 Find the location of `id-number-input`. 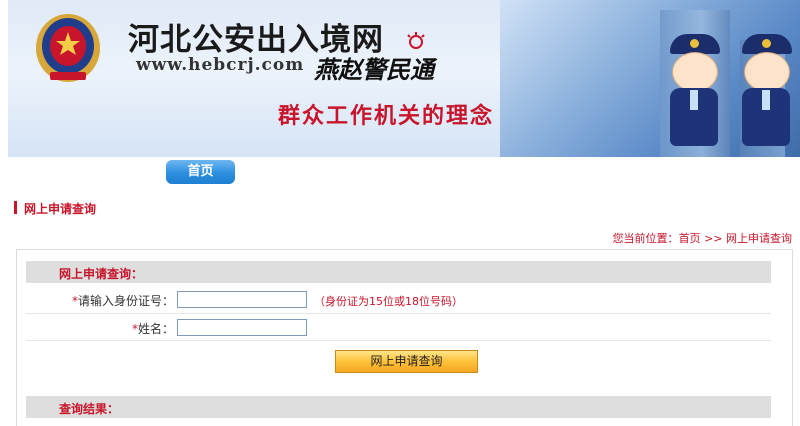

id-number-input is located at coordinates (242, 299).